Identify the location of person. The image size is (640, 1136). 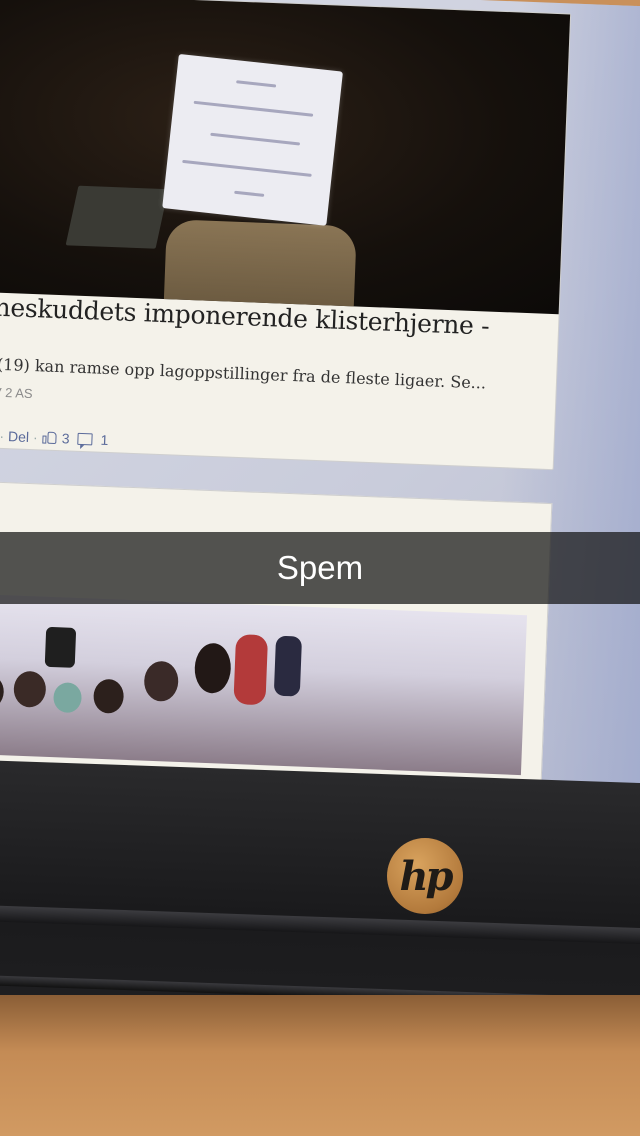
(260, 265).